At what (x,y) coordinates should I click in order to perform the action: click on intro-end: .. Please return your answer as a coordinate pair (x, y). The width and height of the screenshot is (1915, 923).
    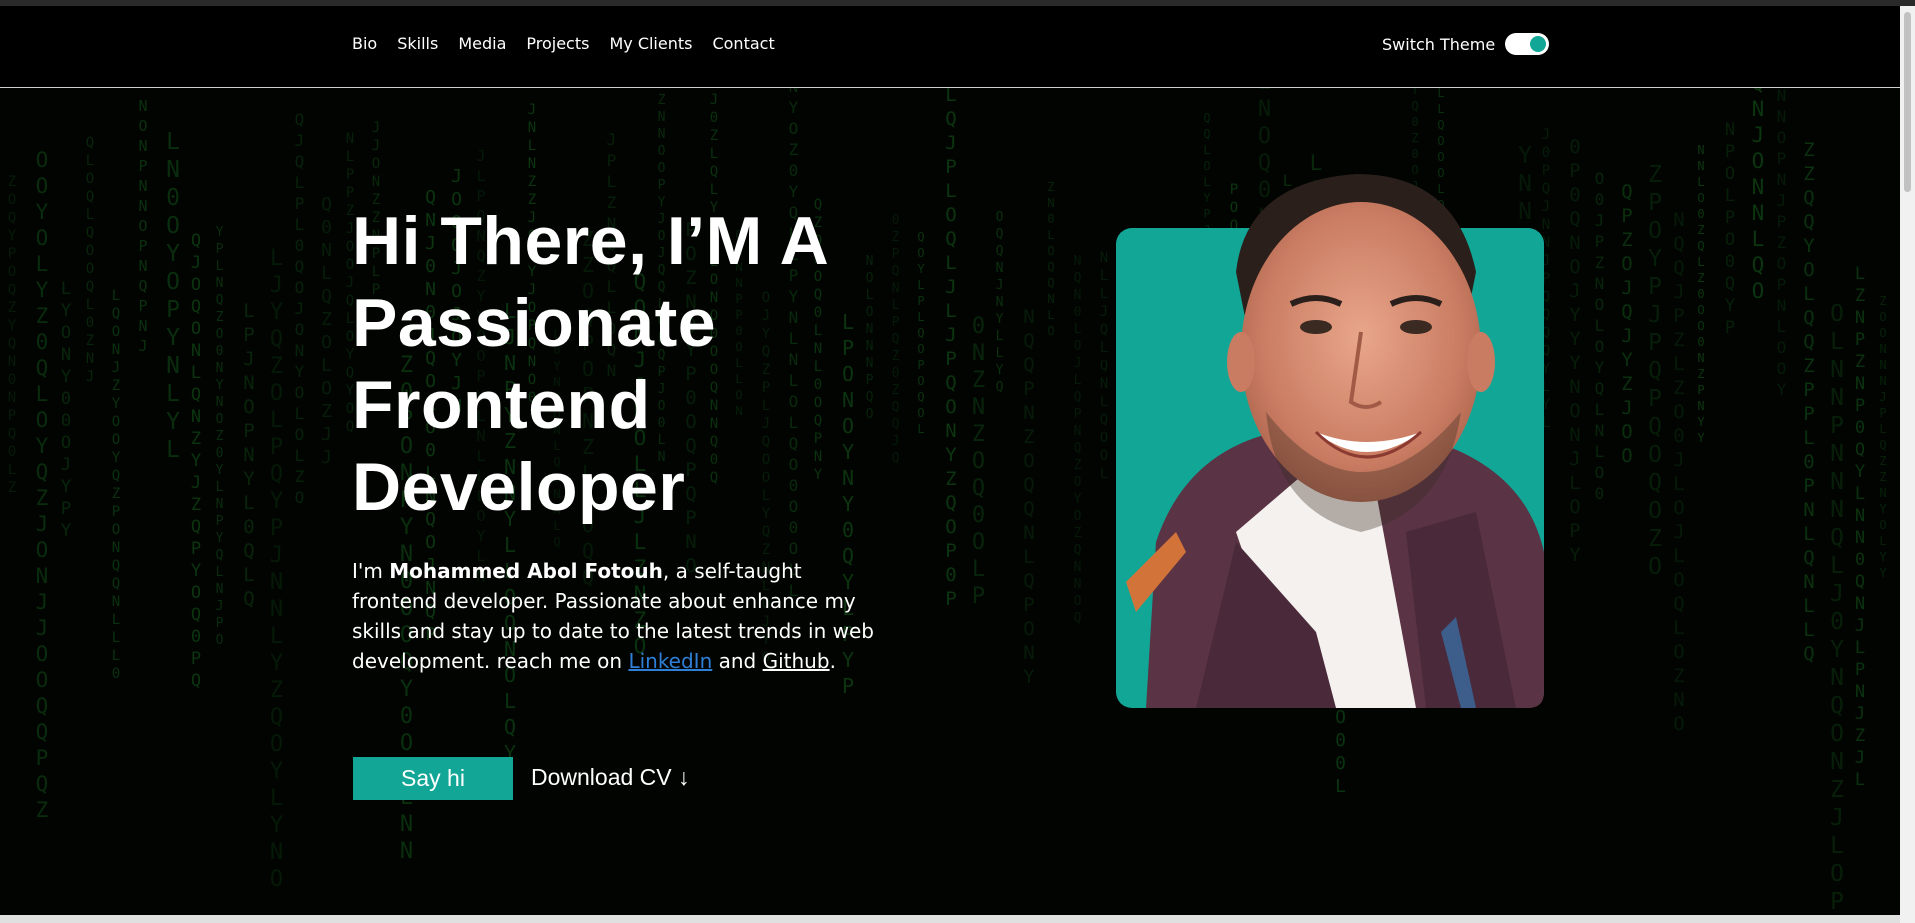
    Looking at the image, I should click on (832, 661).